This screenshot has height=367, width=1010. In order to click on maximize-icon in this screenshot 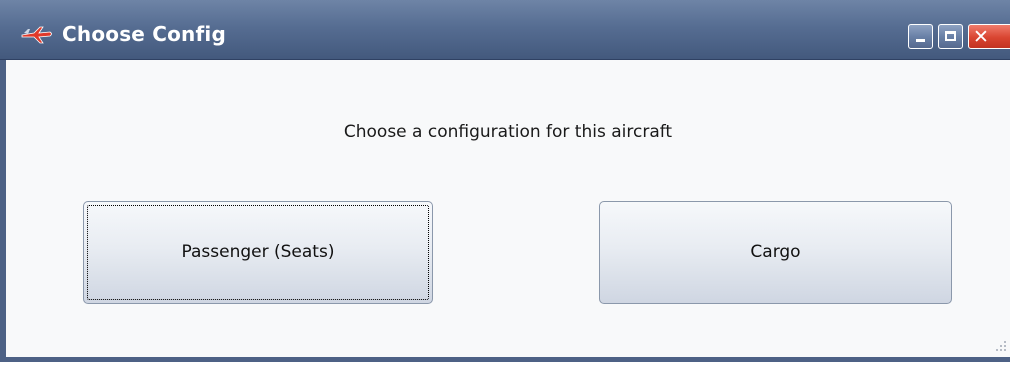, I will do `click(950, 36)`.